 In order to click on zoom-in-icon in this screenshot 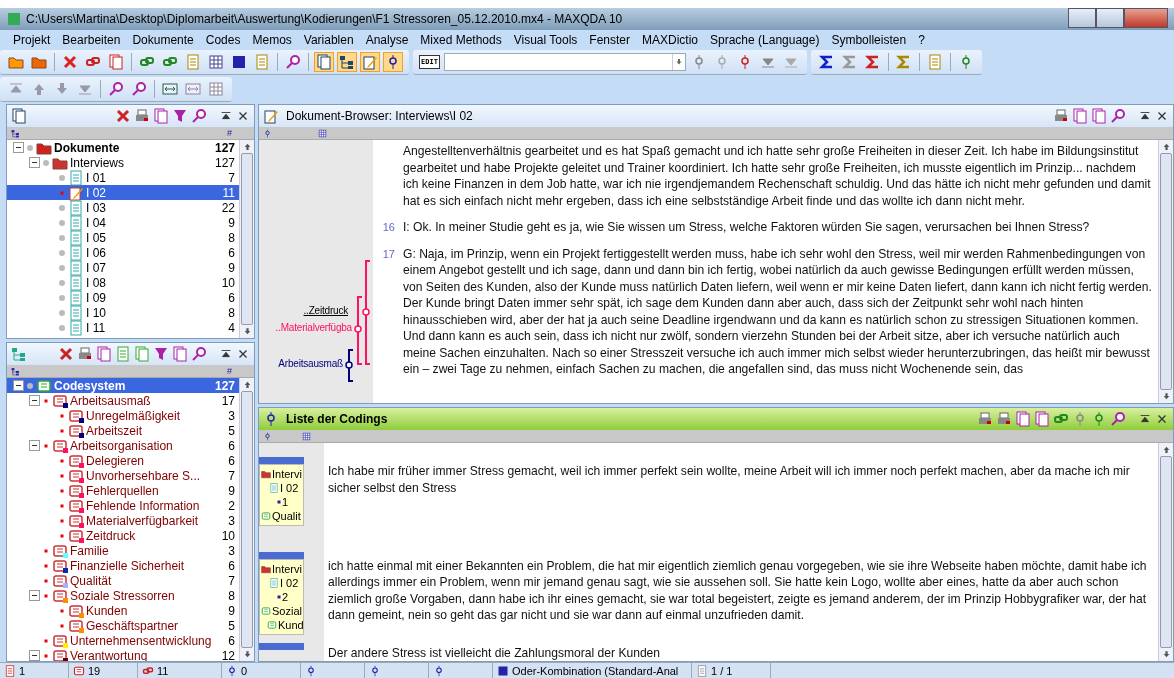, I will do `click(116, 89)`.